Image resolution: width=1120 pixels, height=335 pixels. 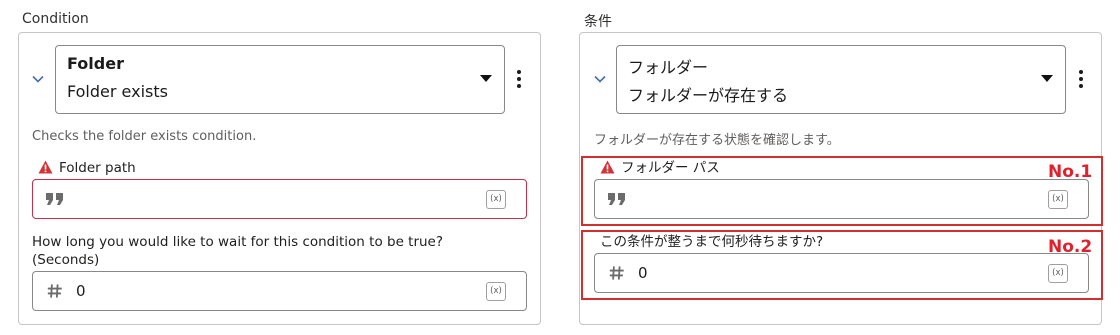 I want to click on warning-icon, so click(x=45, y=167).